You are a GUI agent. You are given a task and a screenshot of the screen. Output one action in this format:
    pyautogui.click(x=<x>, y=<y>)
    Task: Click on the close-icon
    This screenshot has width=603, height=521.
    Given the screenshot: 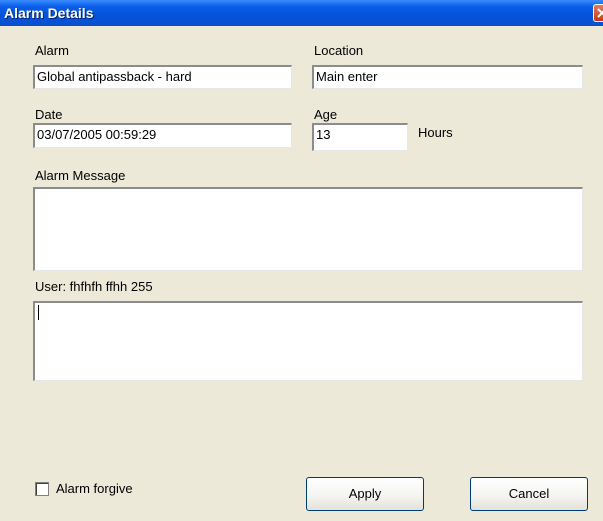 What is the action you would take?
    pyautogui.click(x=600, y=13)
    